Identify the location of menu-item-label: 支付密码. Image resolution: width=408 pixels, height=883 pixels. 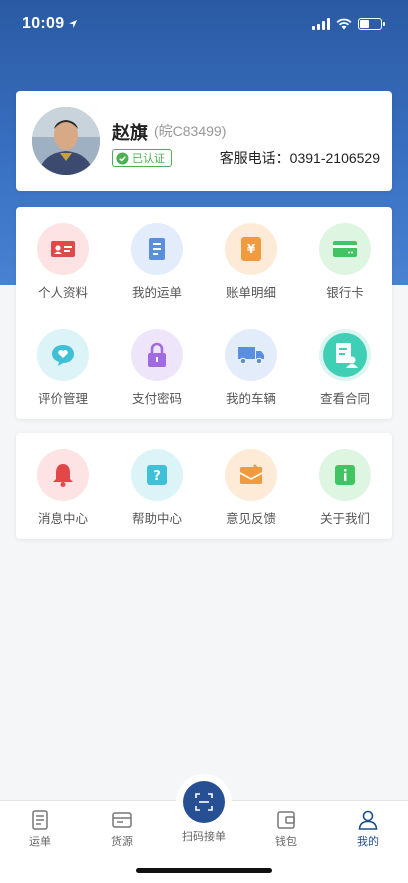
(156, 399).